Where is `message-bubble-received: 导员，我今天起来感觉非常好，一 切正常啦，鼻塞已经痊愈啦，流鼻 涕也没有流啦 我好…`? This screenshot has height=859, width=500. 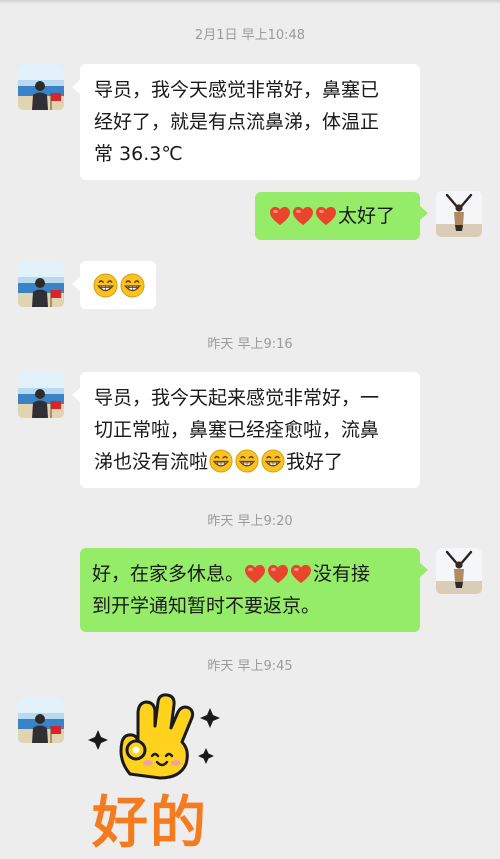
message-bubble-received: 导员，我今天起来感觉非常好，一 切正常啦，鼻塞已经痊愈啦，流鼻 涕也没有流啦 我好… is located at coordinates (250, 430).